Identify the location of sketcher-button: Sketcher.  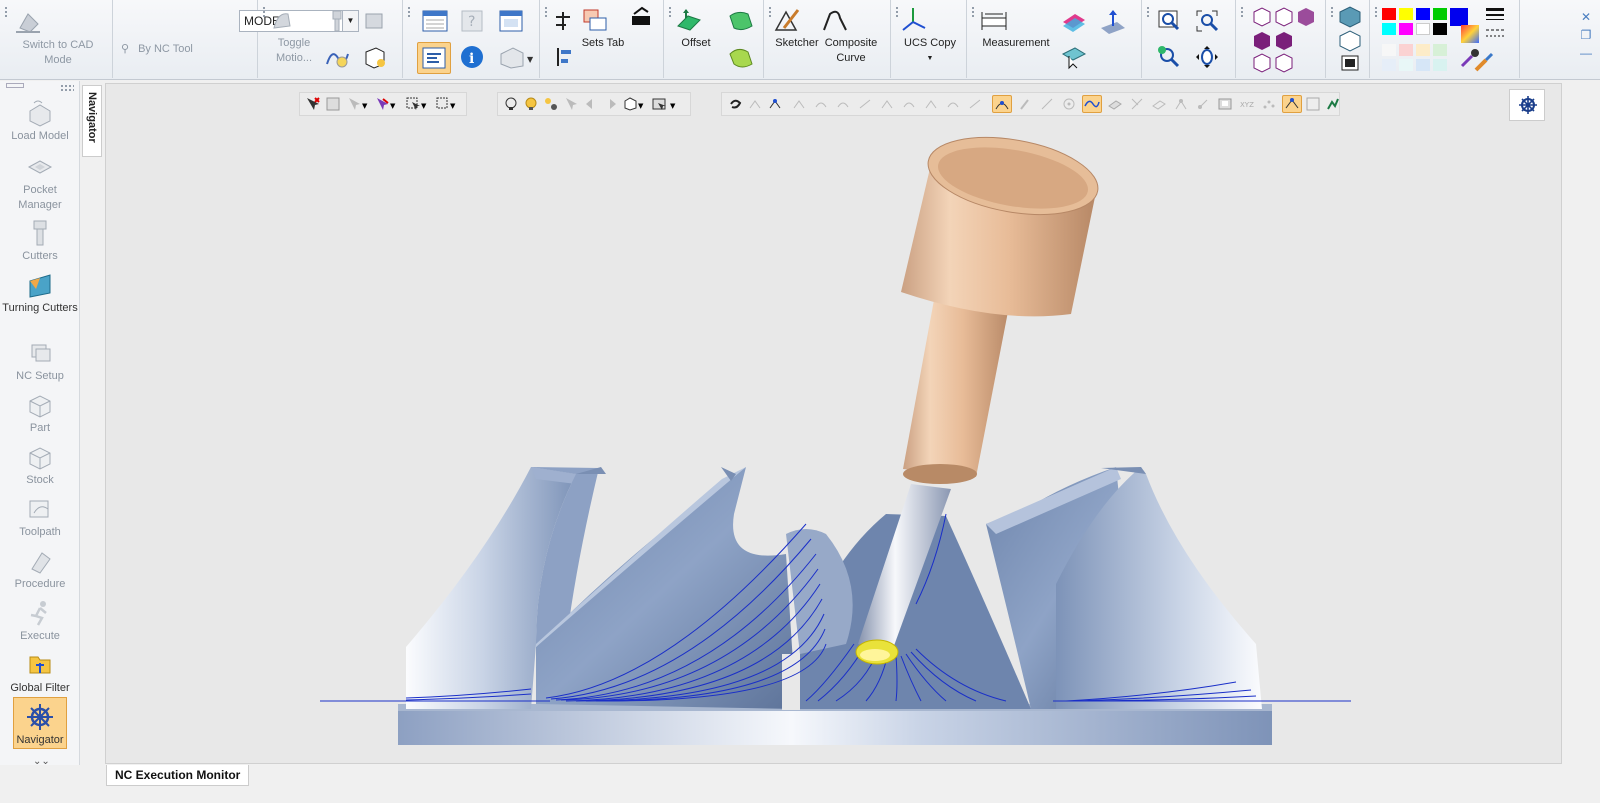
(797, 28).